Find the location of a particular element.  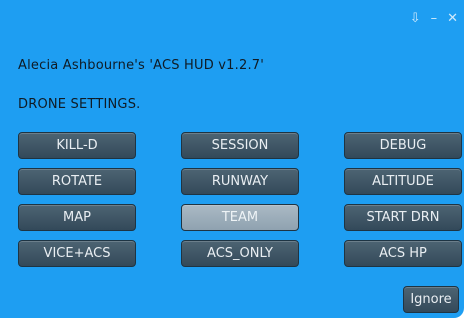

altitude-button: ALTITUDE is located at coordinates (403, 181).